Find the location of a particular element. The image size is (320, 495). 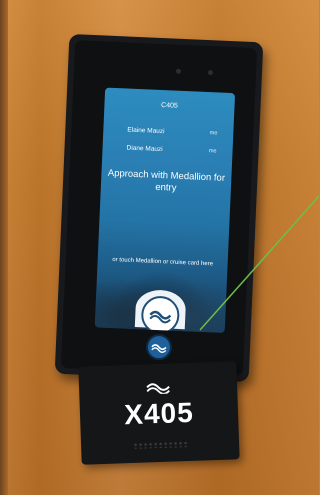

plate-room-number: X405 is located at coordinates (159, 413).